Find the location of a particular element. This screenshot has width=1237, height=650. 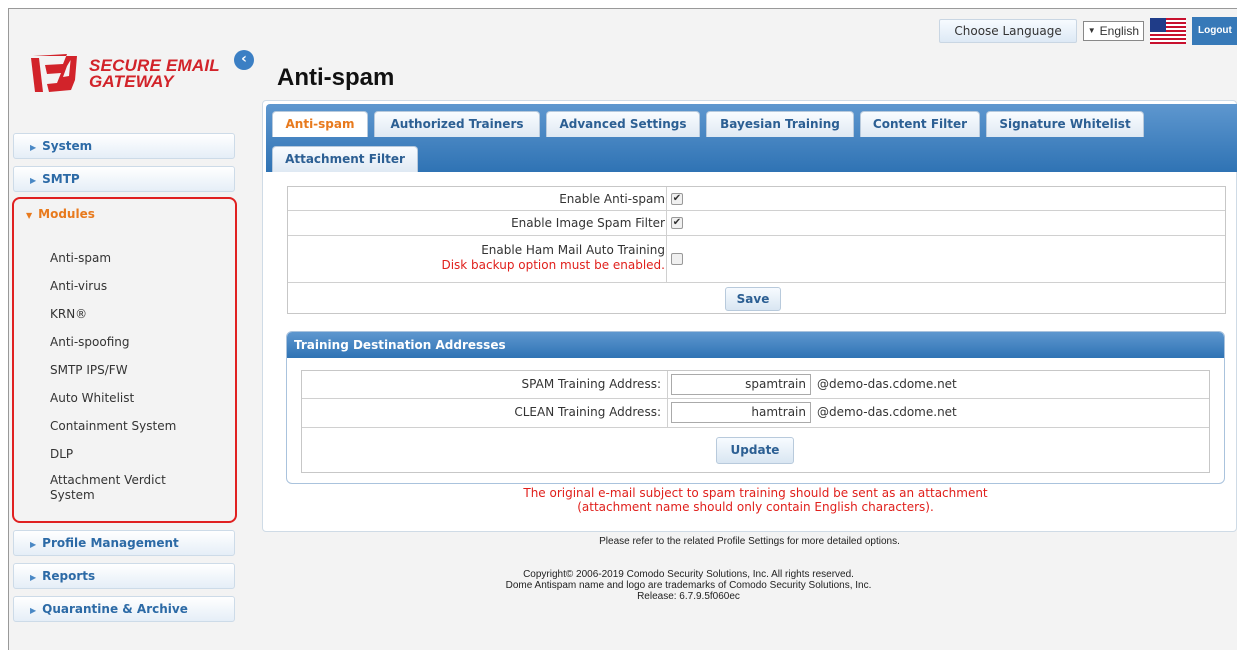

module-link-anti-spam: Anti-spam is located at coordinates (80, 258).